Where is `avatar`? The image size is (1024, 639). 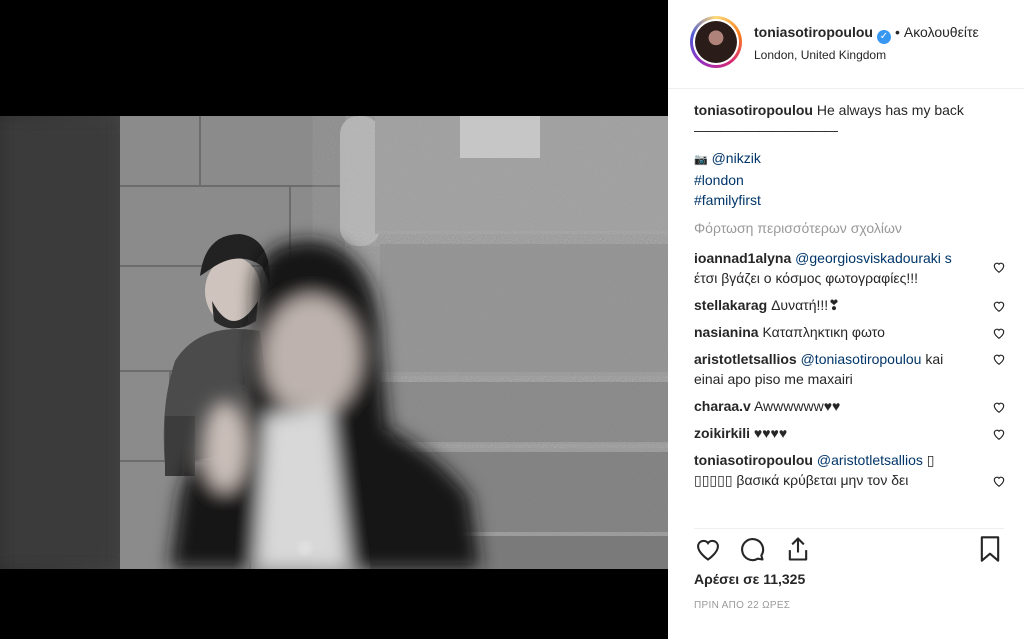 avatar is located at coordinates (716, 42).